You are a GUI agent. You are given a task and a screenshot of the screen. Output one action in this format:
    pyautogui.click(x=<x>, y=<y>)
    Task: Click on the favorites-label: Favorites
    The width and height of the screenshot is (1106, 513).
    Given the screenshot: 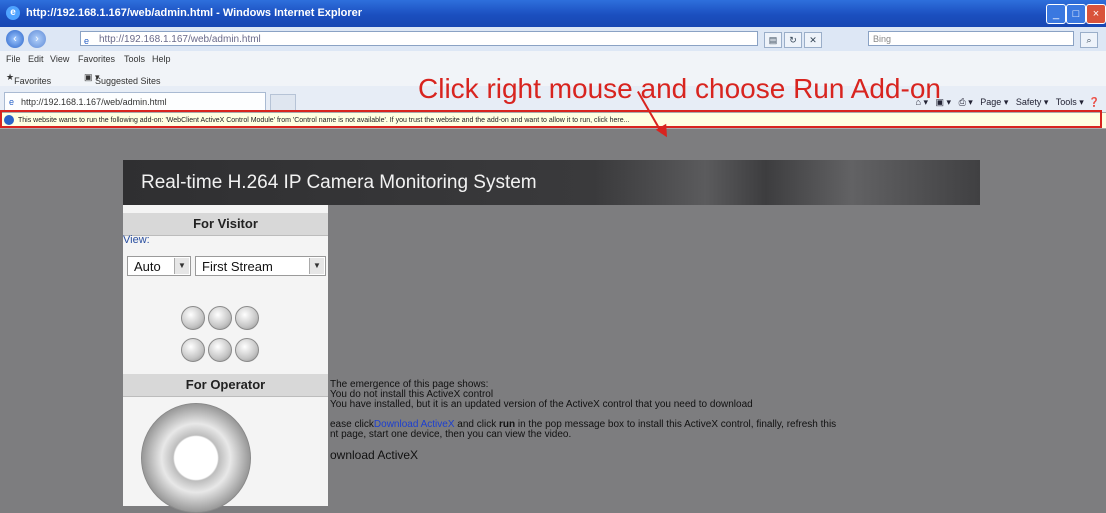 What is the action you would take?
    pyautogui.click(x=33, y=81)
    